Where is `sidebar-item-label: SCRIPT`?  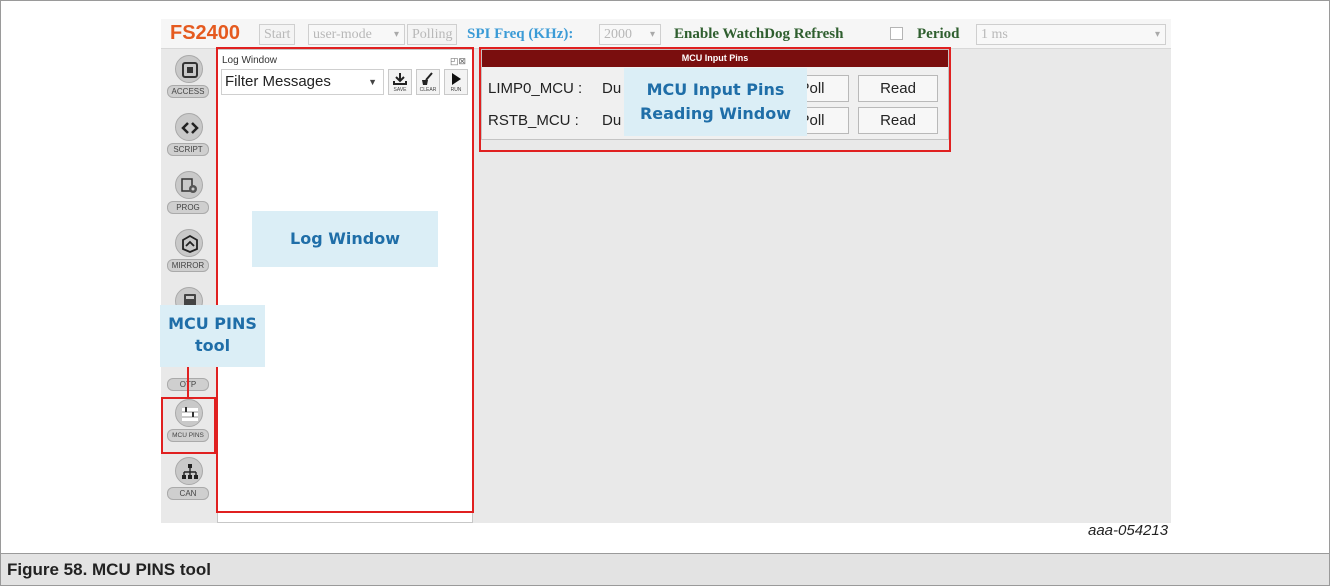 sidebar-item-label: SCRIPT is located at coordinates (188, 149).